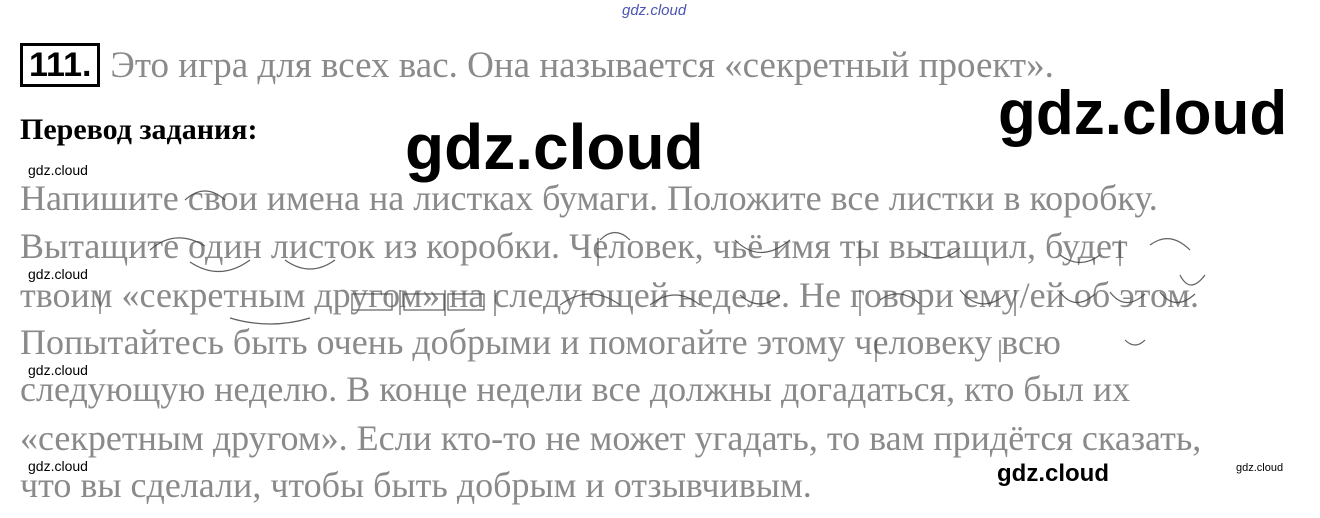 Image resolution: width=1320 pixels, height=518 pixels. What do you see at coordinates (654, 10) in the screenshot?
I see `watermark-top: gdz.cloud` at bounding box center [654, 10].